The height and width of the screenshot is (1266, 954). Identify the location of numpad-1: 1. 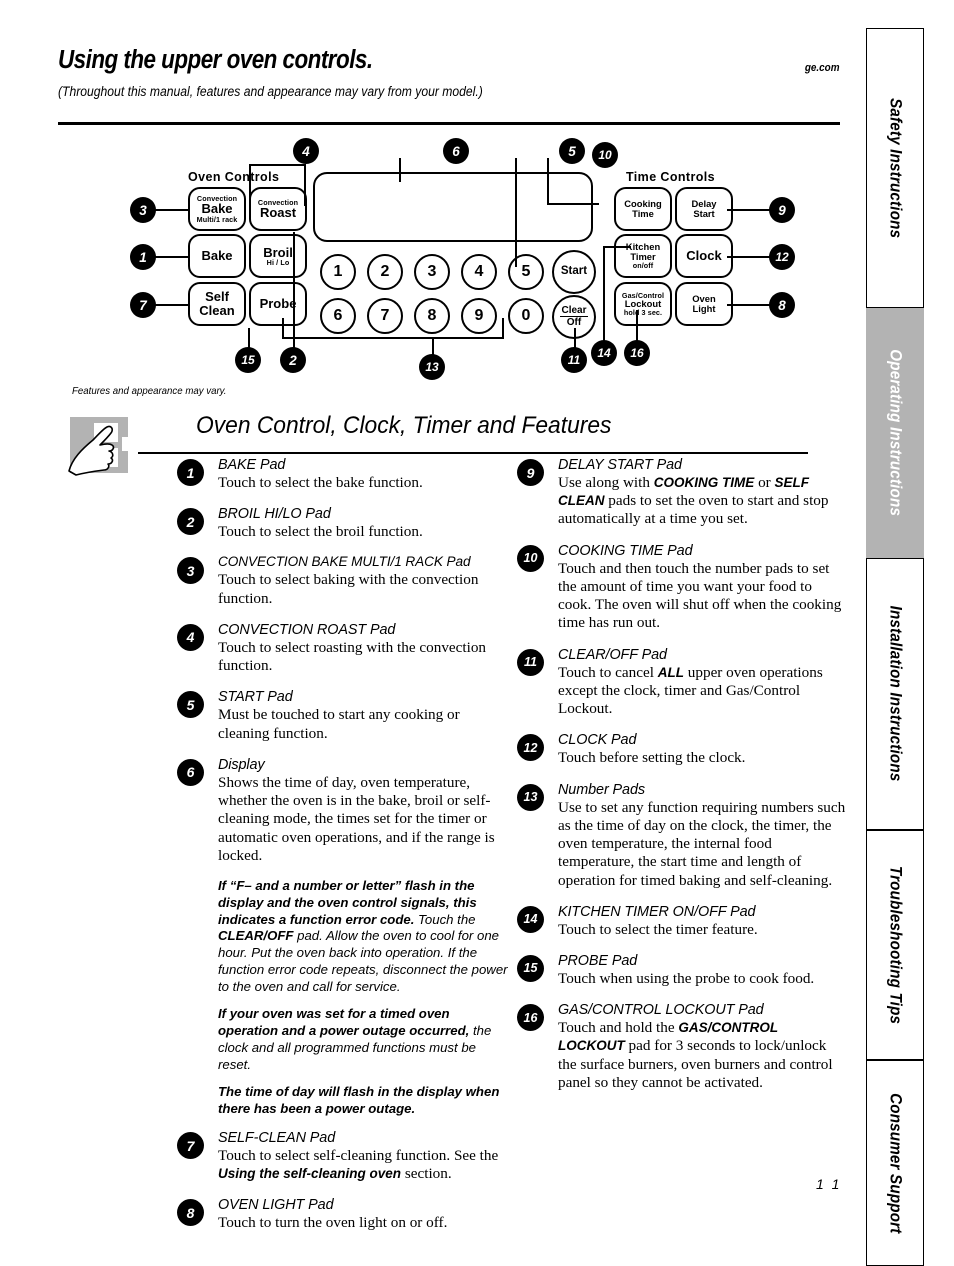
(338, 272).